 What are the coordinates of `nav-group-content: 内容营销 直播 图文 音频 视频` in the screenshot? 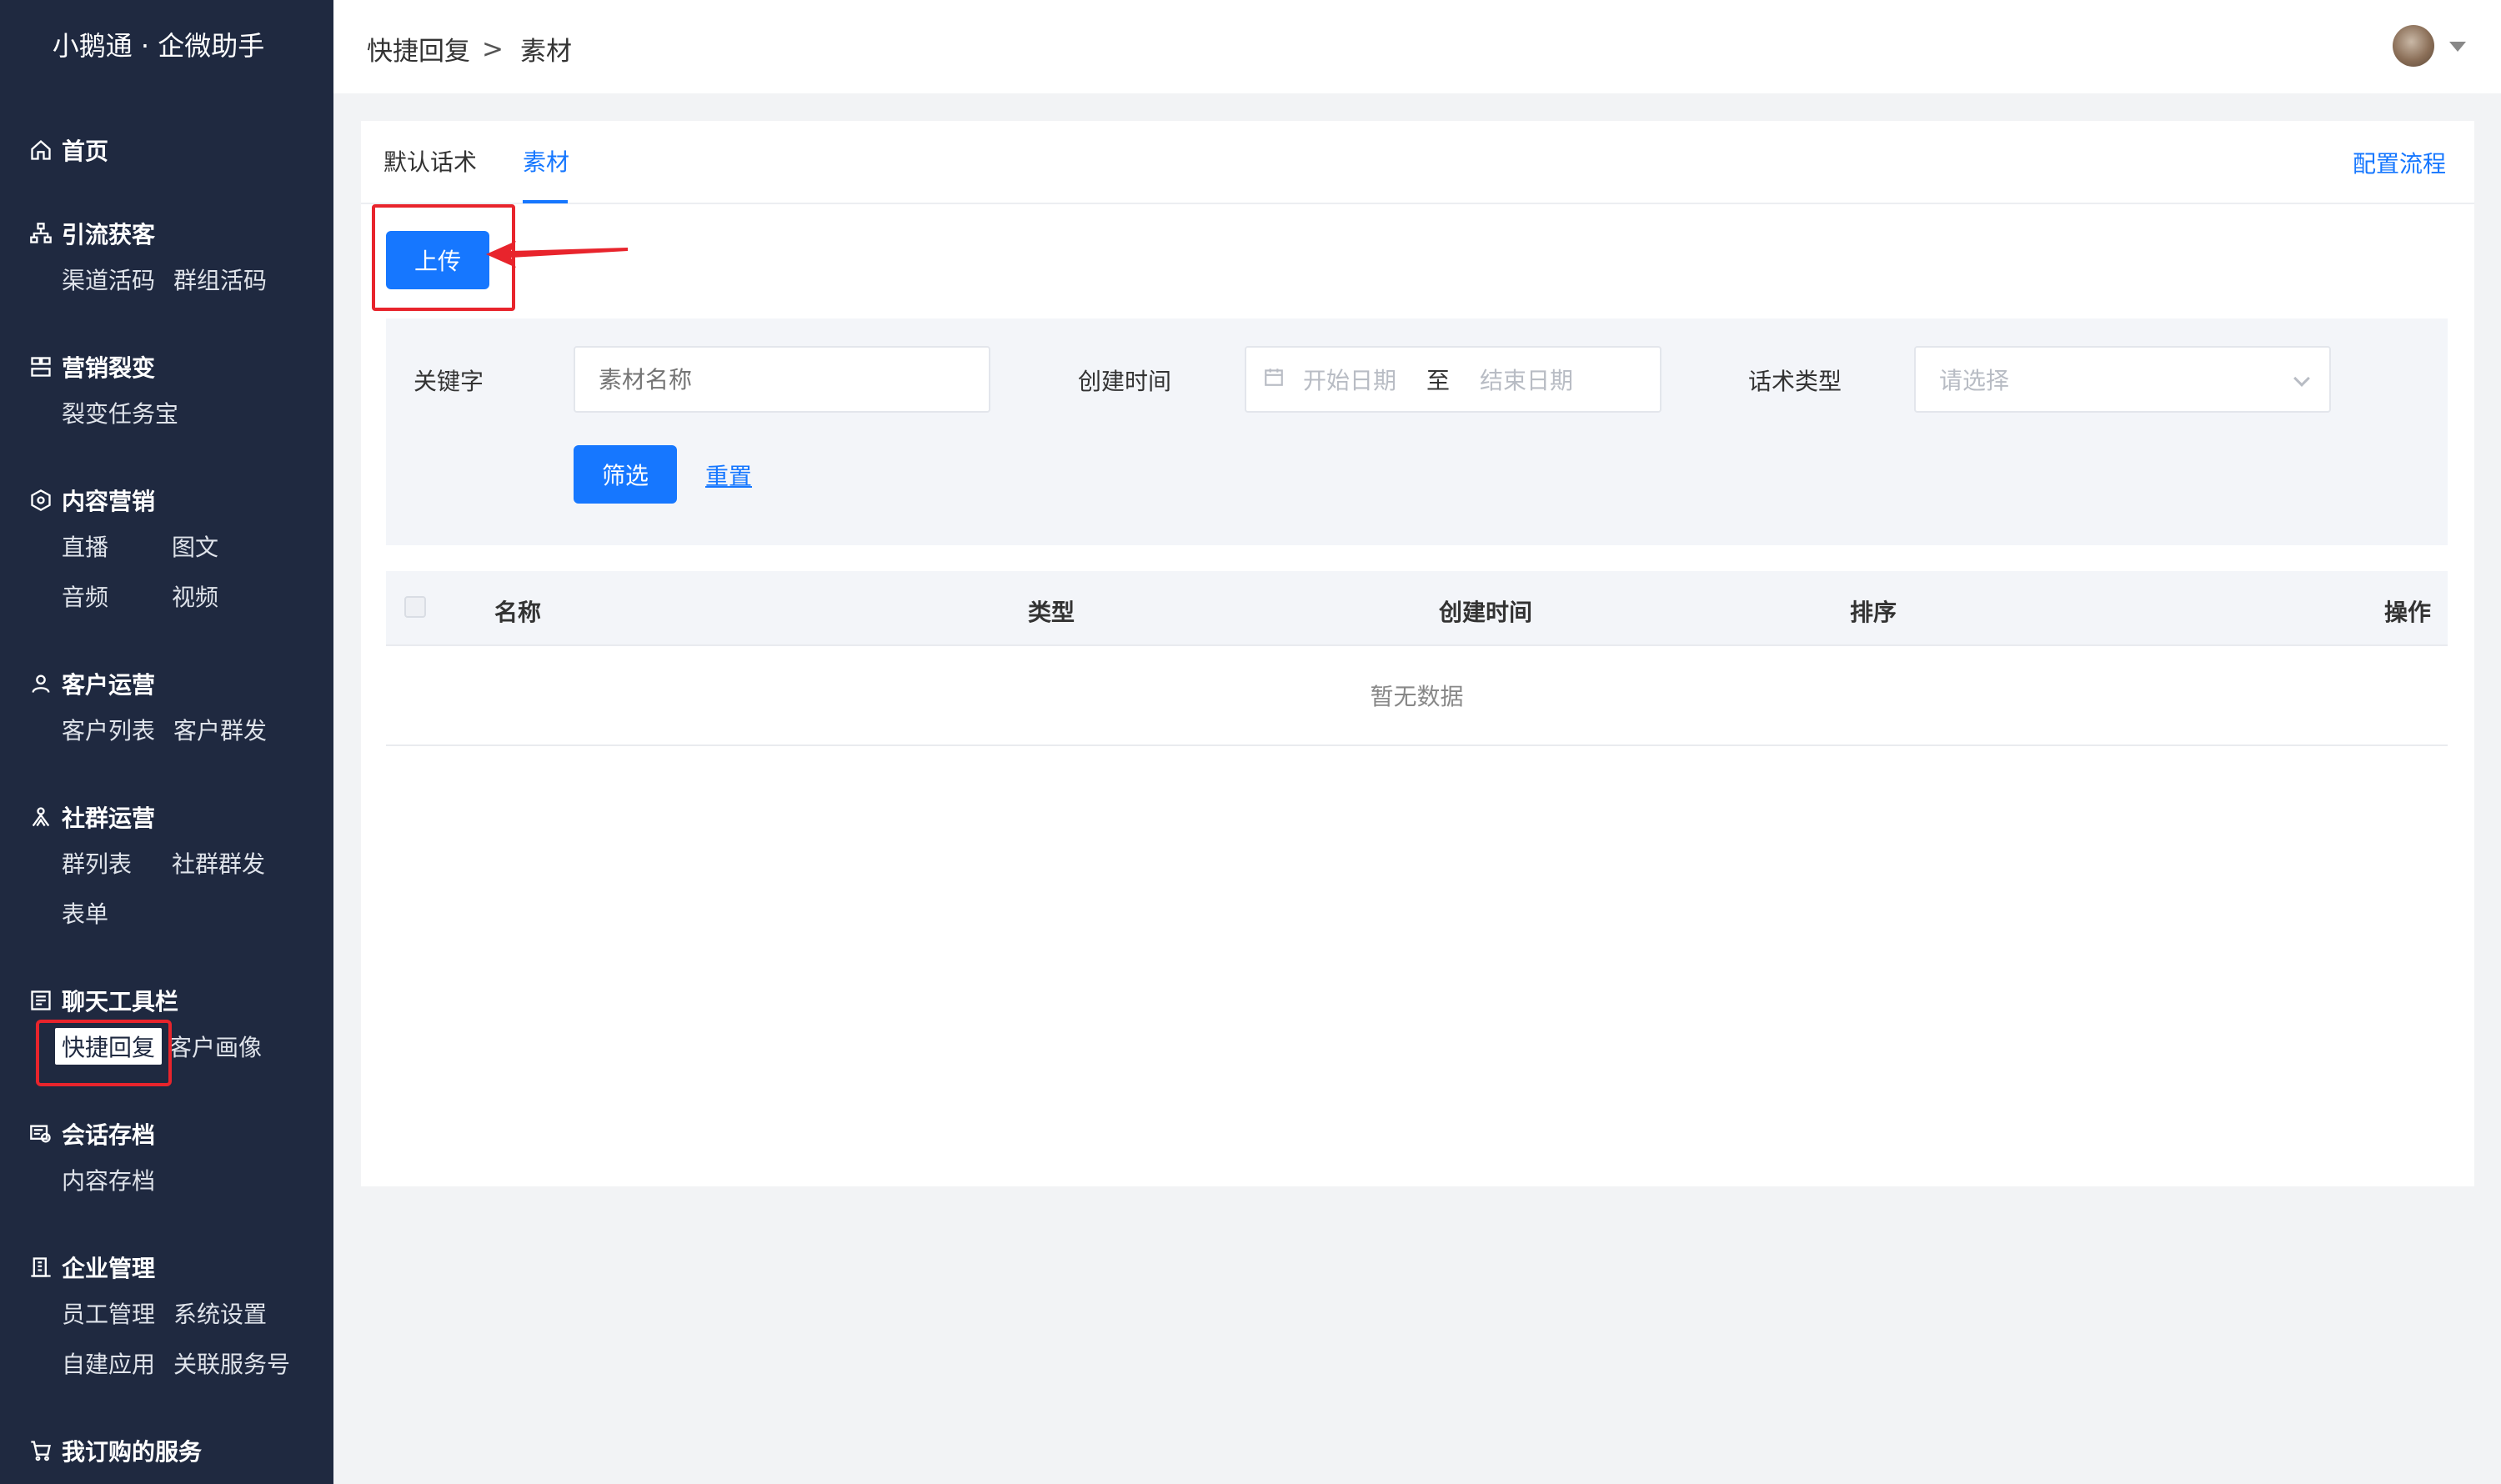 It's located at (133, 552).